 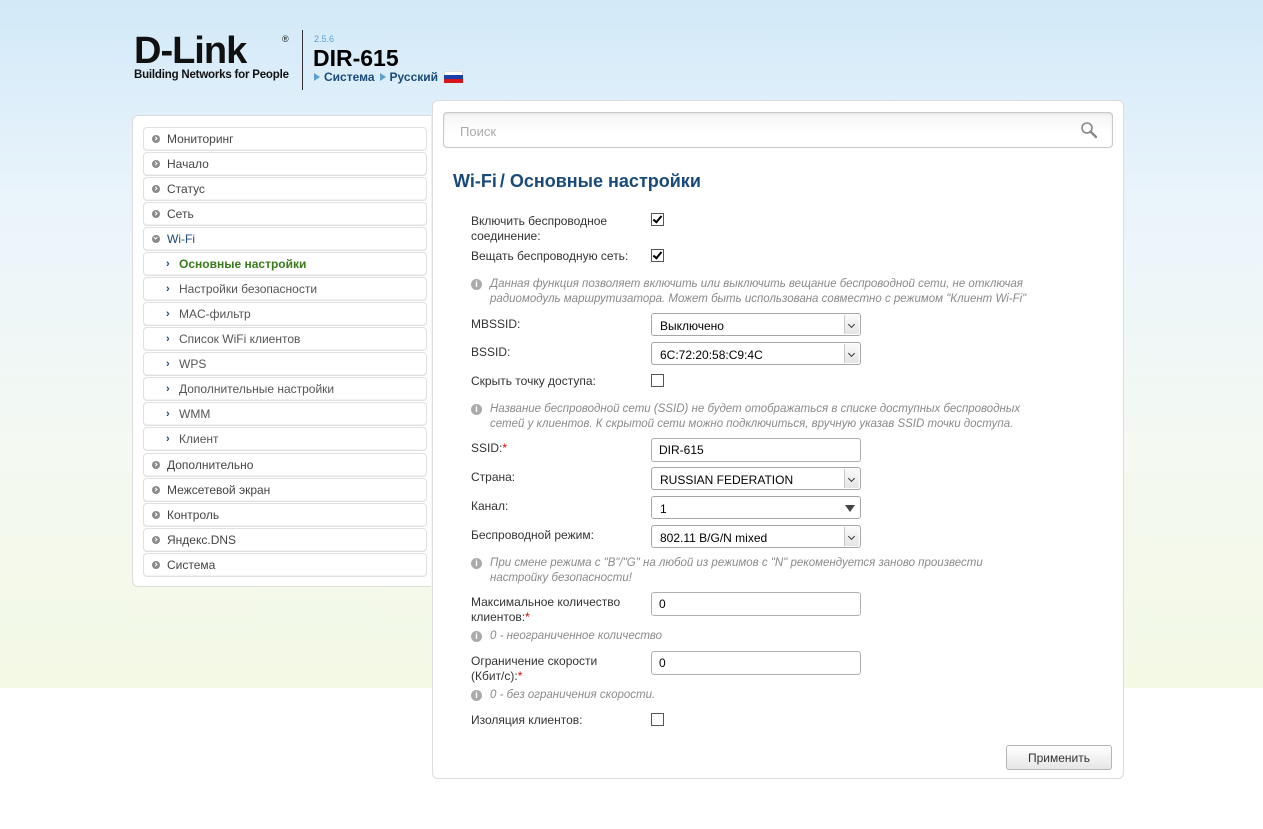 What do you see at coordinates (577, 181) in the screenshot?
I see `page-title: Wi-Fi / Основные настройки` at bounding box center [577, 181].